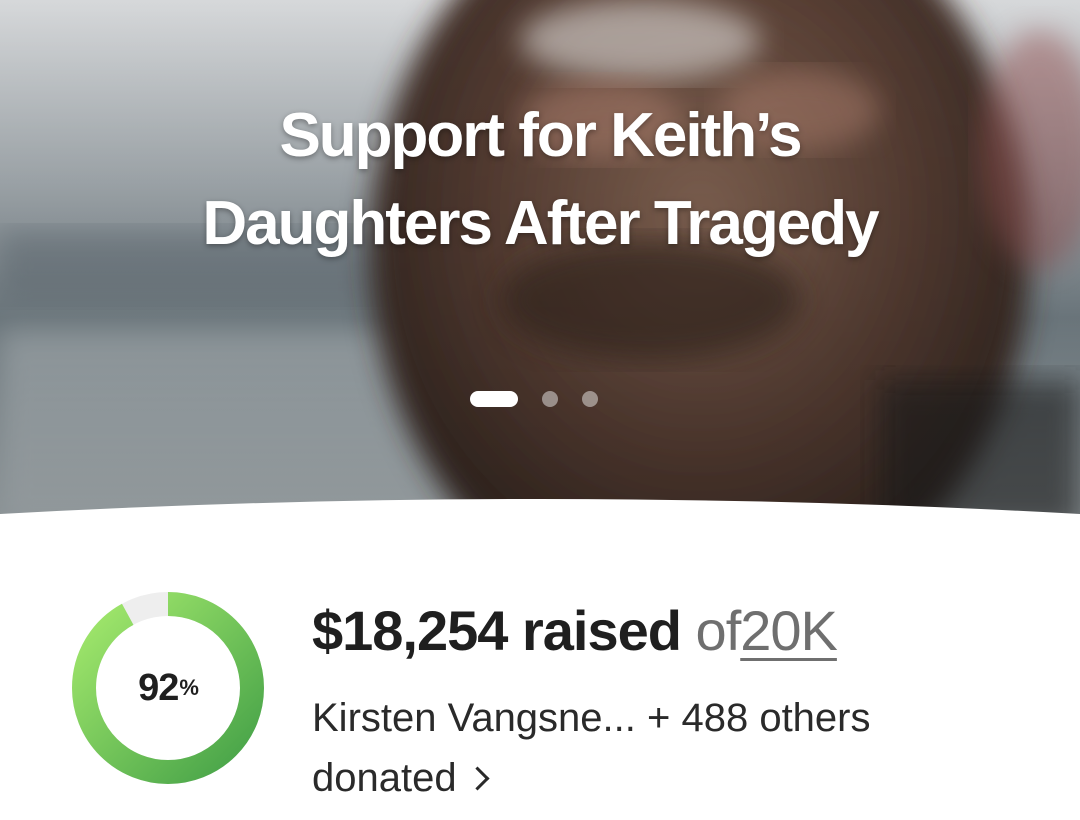  What do you see at coordinates (718, 630) in the screenshot?
I see `of-label: of` at bounding box center [718, 630].